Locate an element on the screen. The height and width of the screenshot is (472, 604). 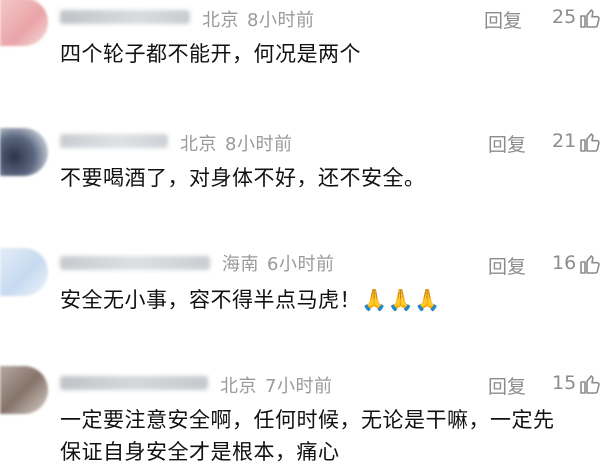
comment-text-line: 一定要注意安全啊，任何时候，无论是干嘛，一定先 is located at coordinates (307, 420).